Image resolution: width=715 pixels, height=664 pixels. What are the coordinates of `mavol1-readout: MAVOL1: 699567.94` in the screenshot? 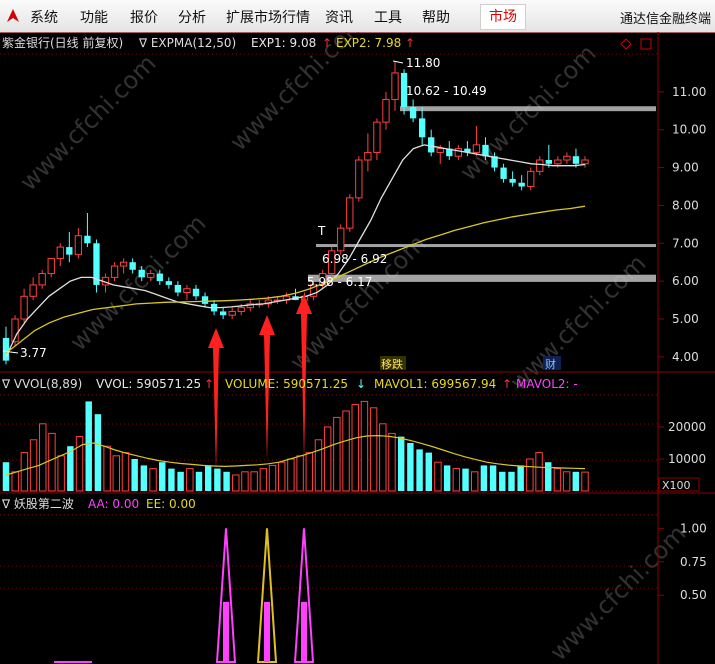 It's located at (435, 384).